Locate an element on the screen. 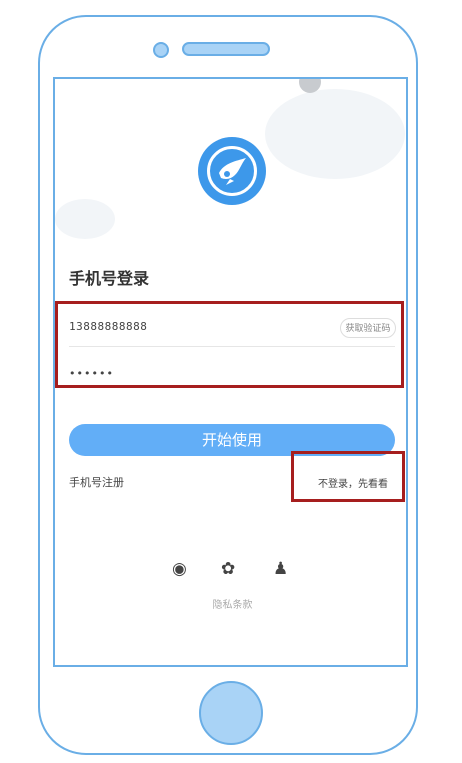  app-logo is located at coordinates (232, 171).